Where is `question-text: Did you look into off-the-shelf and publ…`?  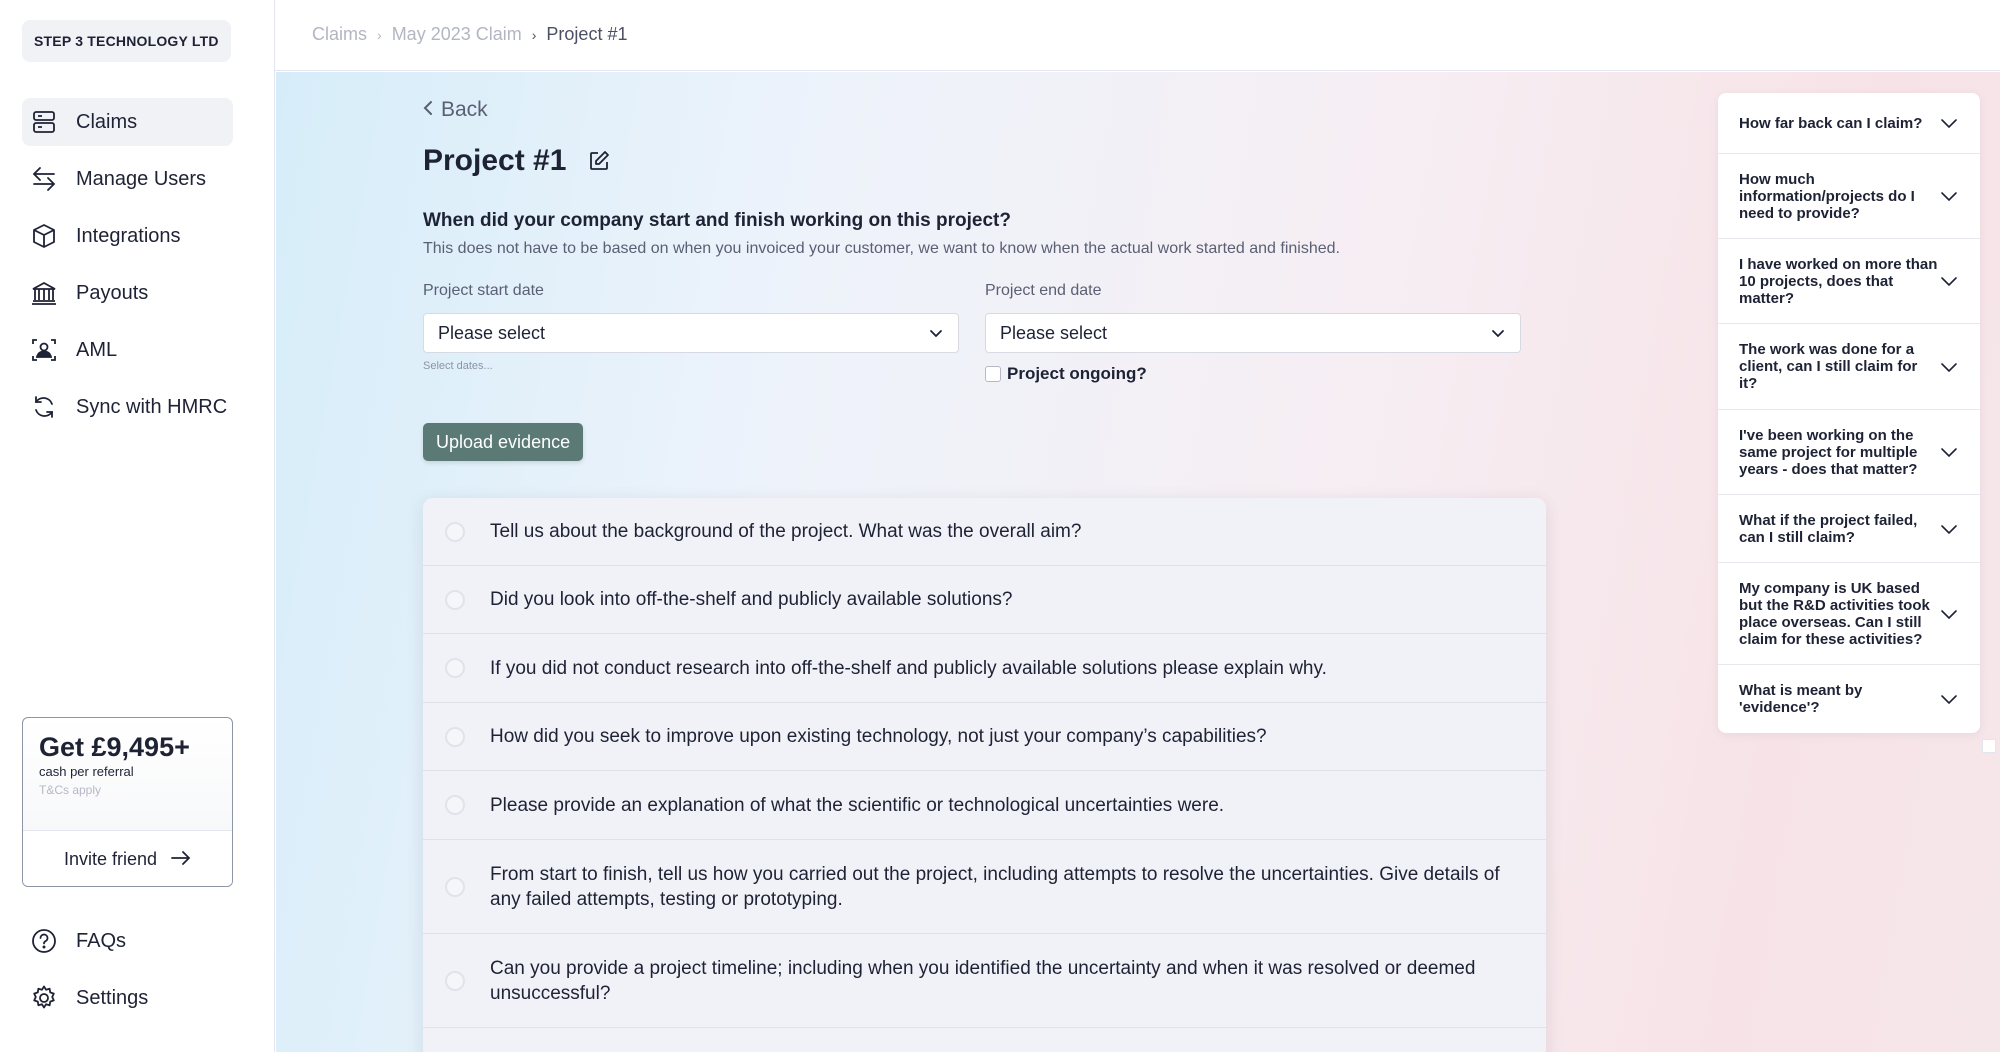 question-text: Did you look into off-the-shelf and publ… is located at coordinates (751, 599).